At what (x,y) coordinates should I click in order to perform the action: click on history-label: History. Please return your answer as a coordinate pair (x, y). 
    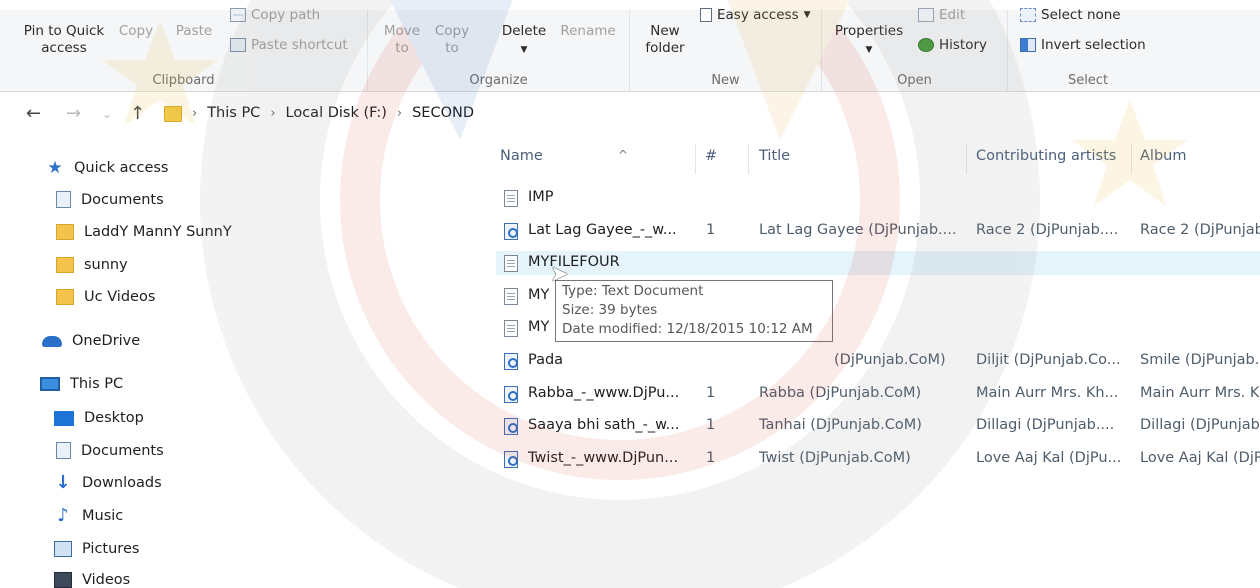
    Looking at the image, I should click on (963, 45).